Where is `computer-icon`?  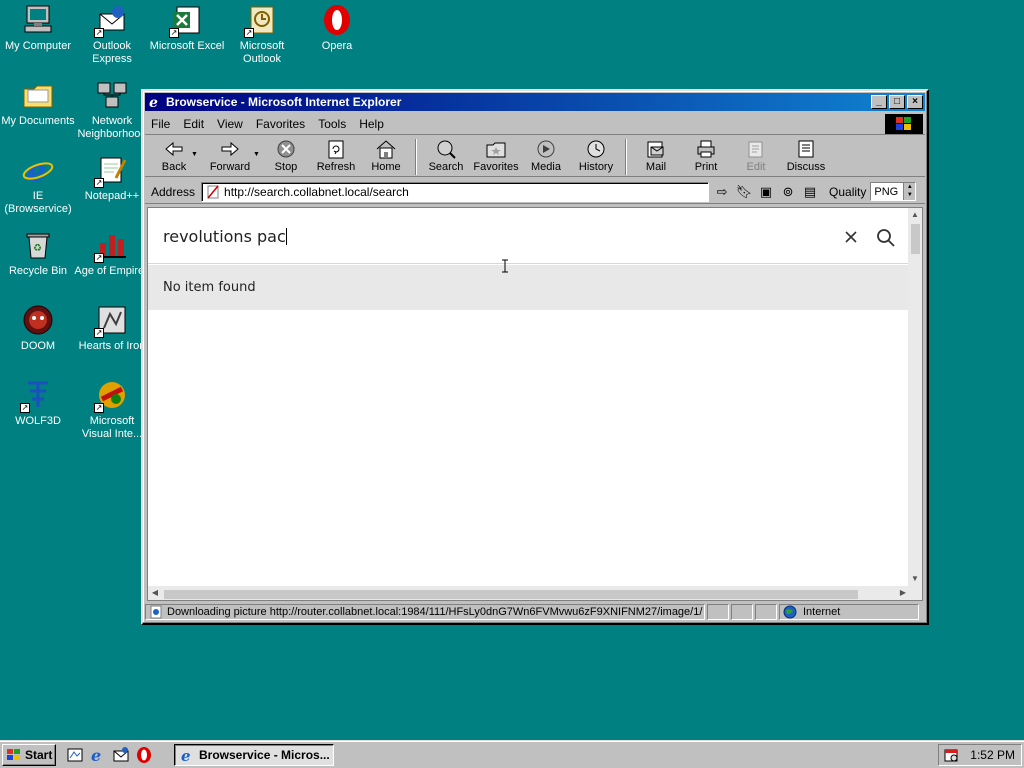
computer-icon is located at coordinates (38, 20).